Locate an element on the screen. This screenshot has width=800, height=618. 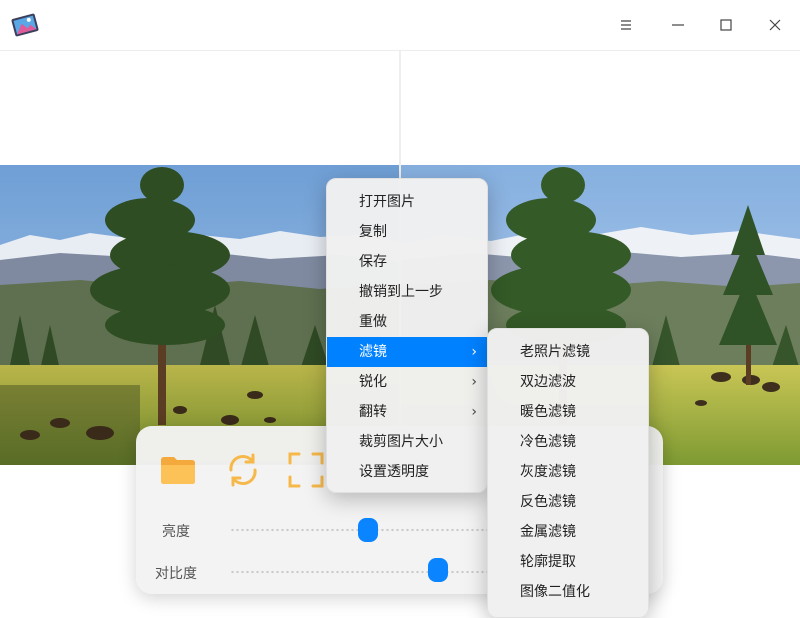
menu-item-flip: 翻转 › is located at coordinates (407, 412).